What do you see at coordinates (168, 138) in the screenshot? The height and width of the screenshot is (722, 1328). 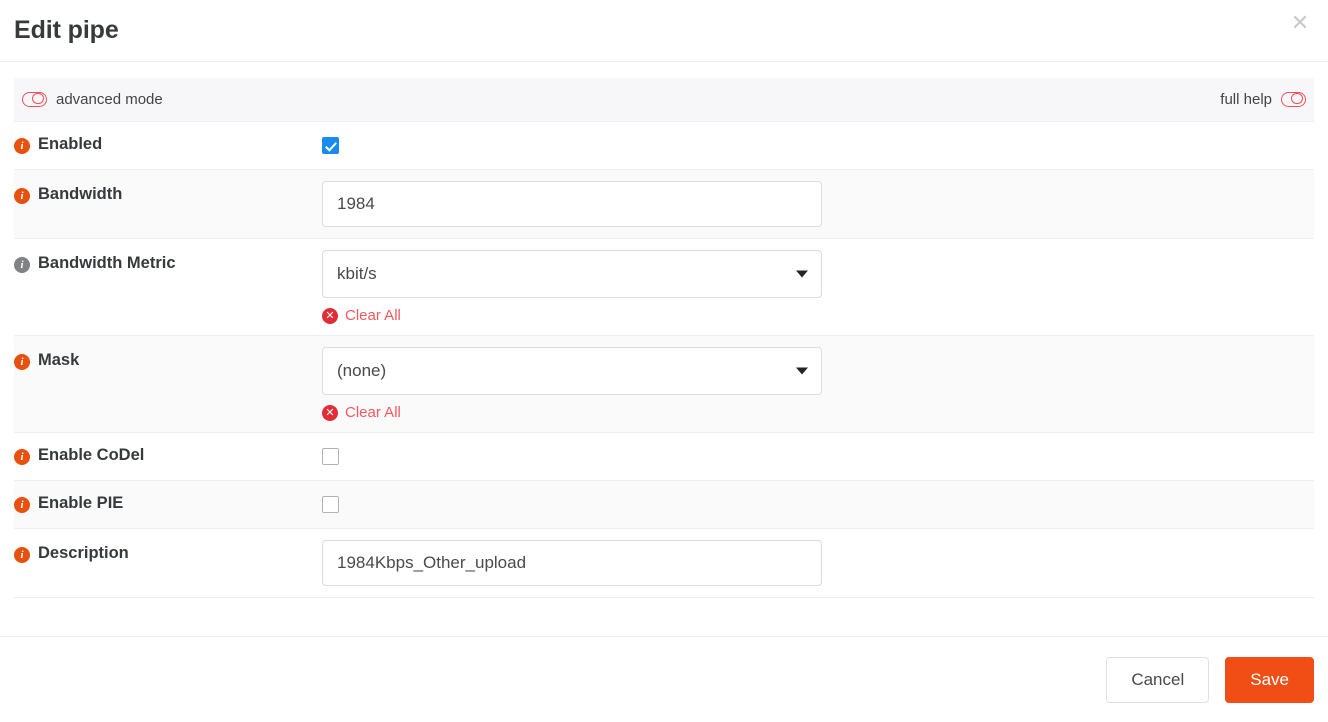 I see `row-label-enabled: i Enabled` at bounding box center [168, 138].